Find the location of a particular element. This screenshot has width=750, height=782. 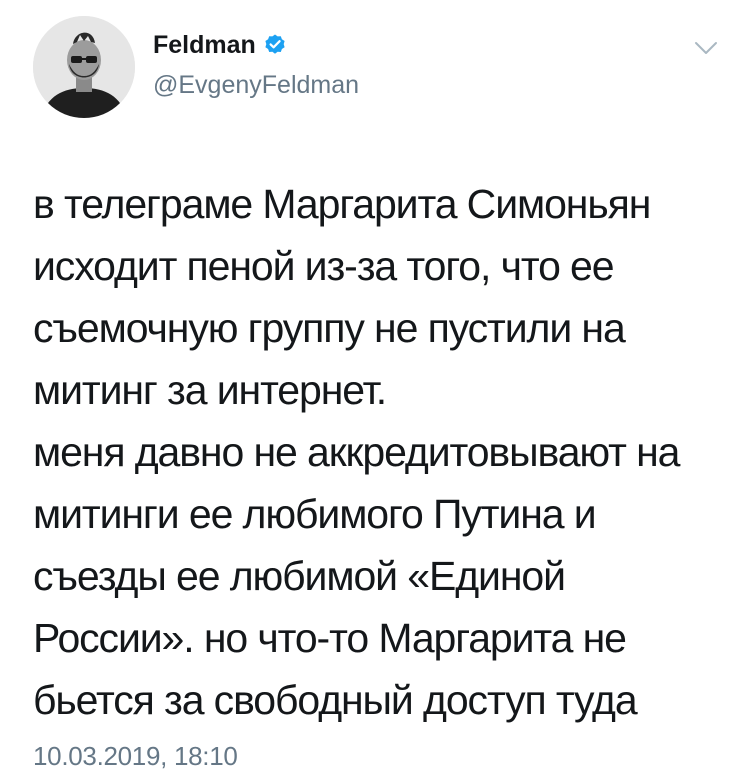

verified-badge-icon is located at coordinates (275, 44).